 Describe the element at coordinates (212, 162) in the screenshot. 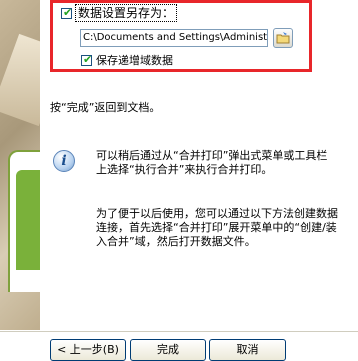

I see `info-paragraph-merge: 可以稍后通过从“合并打印”弹出式菜单或工具栏上选择“执行合并”来执行合并打印。` at that location.